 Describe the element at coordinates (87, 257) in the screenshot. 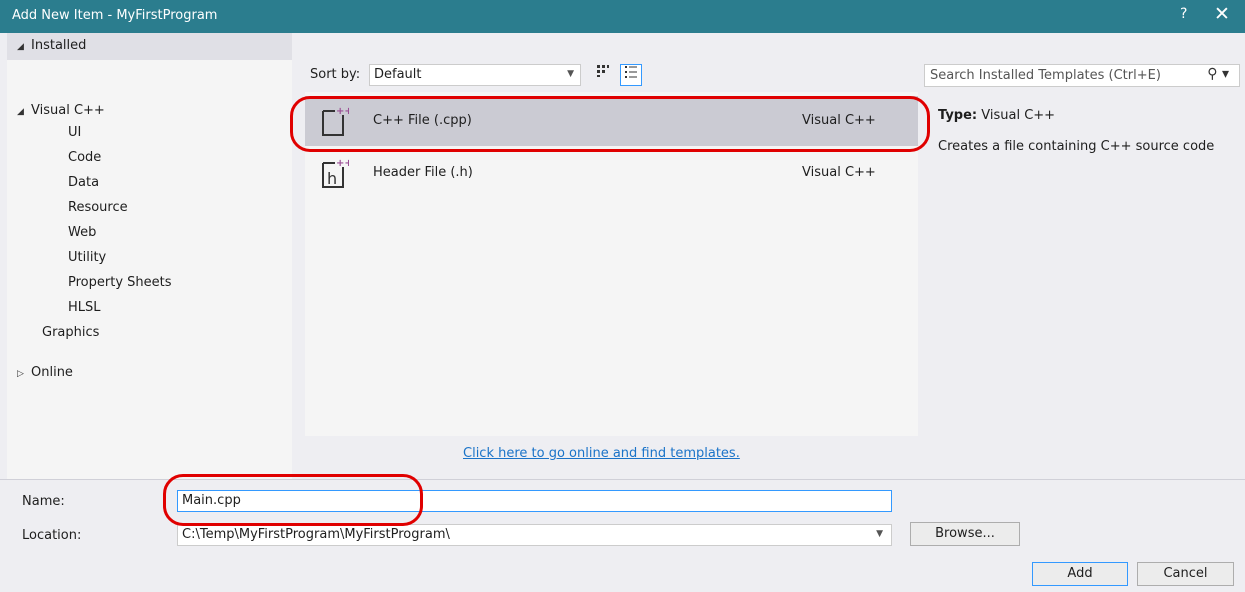

I see `tree-item-utility: Utility` at that location.